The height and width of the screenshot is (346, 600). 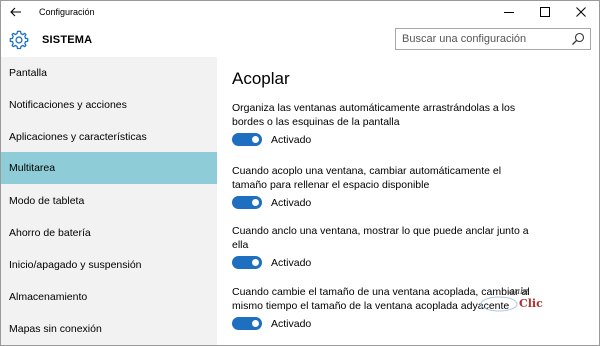 I want to click on sidebar-item-label: Notificaciones y acciones, so click(x=68, y=105).